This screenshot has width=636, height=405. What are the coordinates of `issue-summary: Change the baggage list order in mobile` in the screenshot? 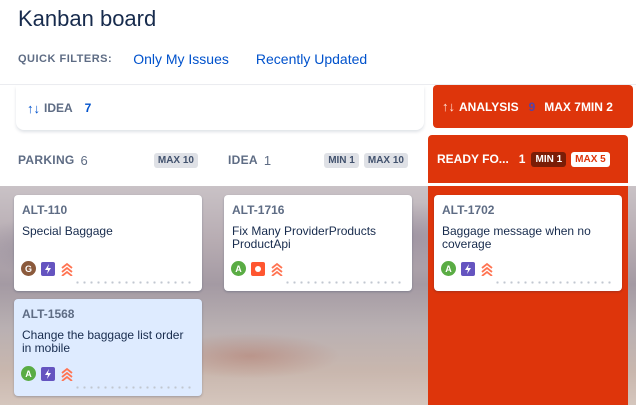 It's located at (103, 341).